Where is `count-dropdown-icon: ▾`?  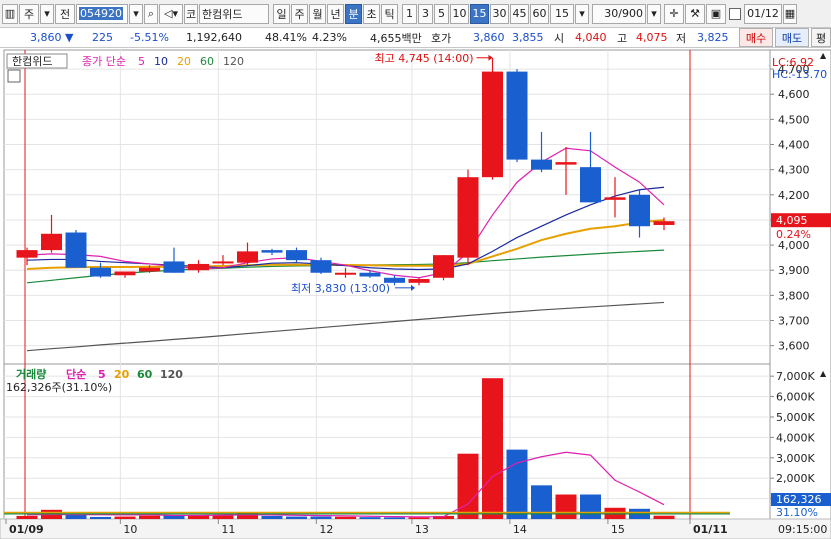
count-dropdown-icon: ▾ is located at coordinates (654, 13).